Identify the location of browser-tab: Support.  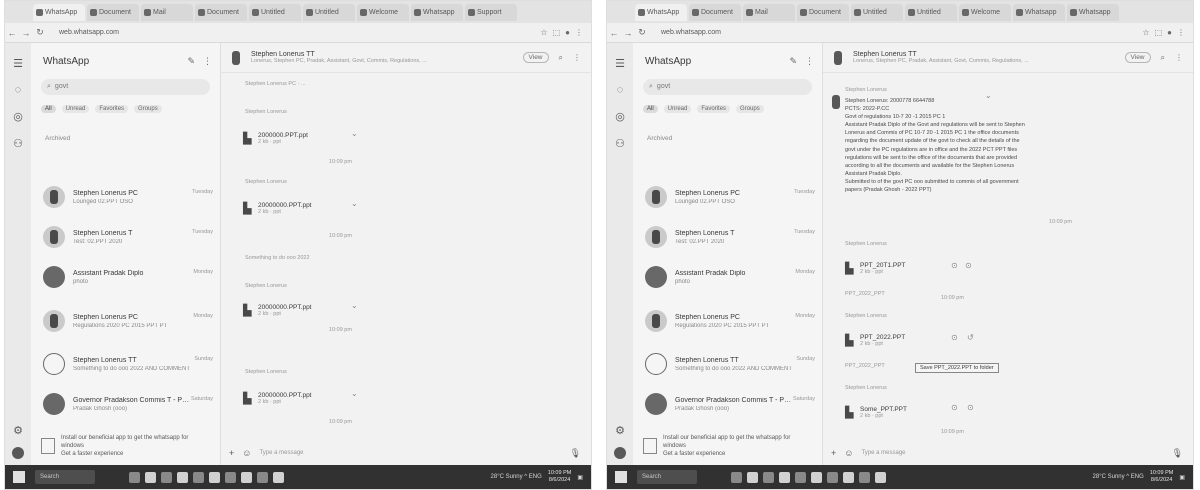
(491, 12).